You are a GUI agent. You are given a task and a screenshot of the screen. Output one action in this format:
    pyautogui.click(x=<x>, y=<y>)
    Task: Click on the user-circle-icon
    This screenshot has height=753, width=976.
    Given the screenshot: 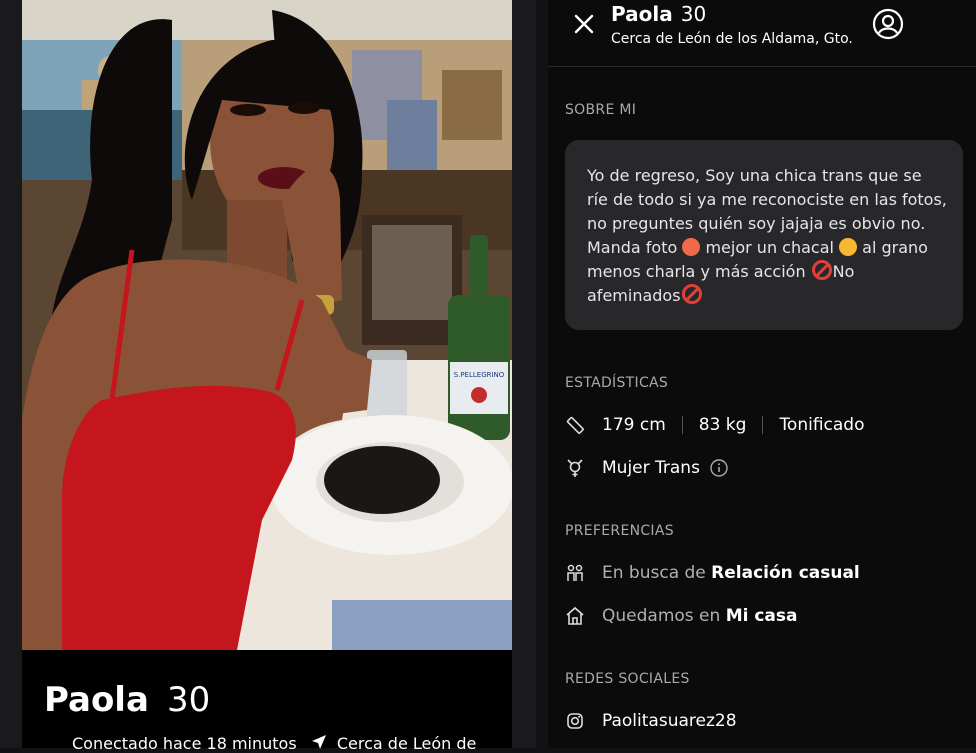 What is the action you would take?
    pyautogui.click(x=888, y=24)
    